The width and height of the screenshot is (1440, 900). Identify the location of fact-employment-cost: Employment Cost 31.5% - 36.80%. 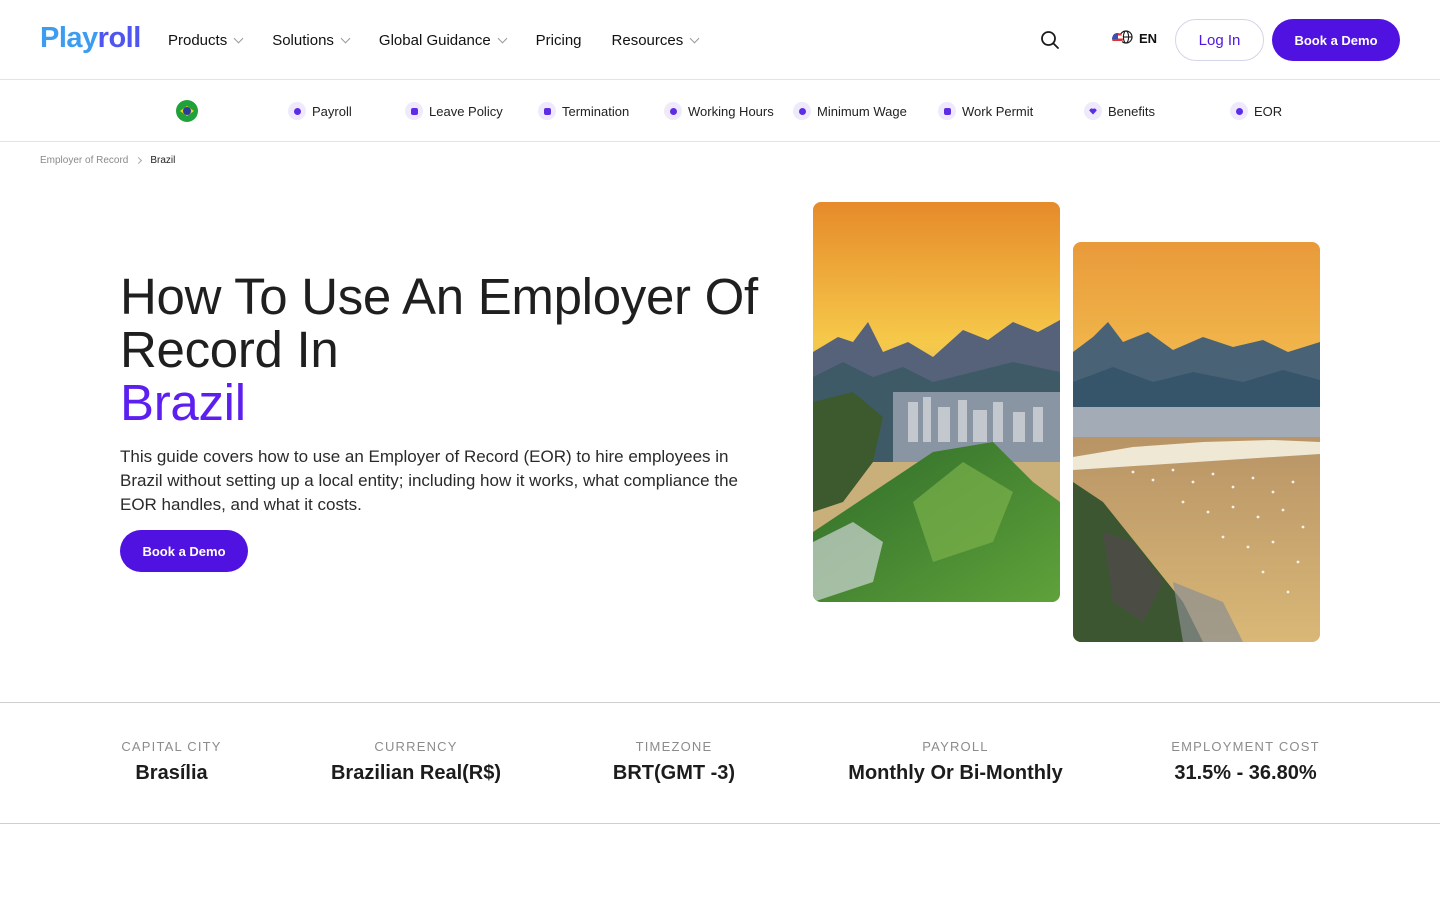
(1245, 762).